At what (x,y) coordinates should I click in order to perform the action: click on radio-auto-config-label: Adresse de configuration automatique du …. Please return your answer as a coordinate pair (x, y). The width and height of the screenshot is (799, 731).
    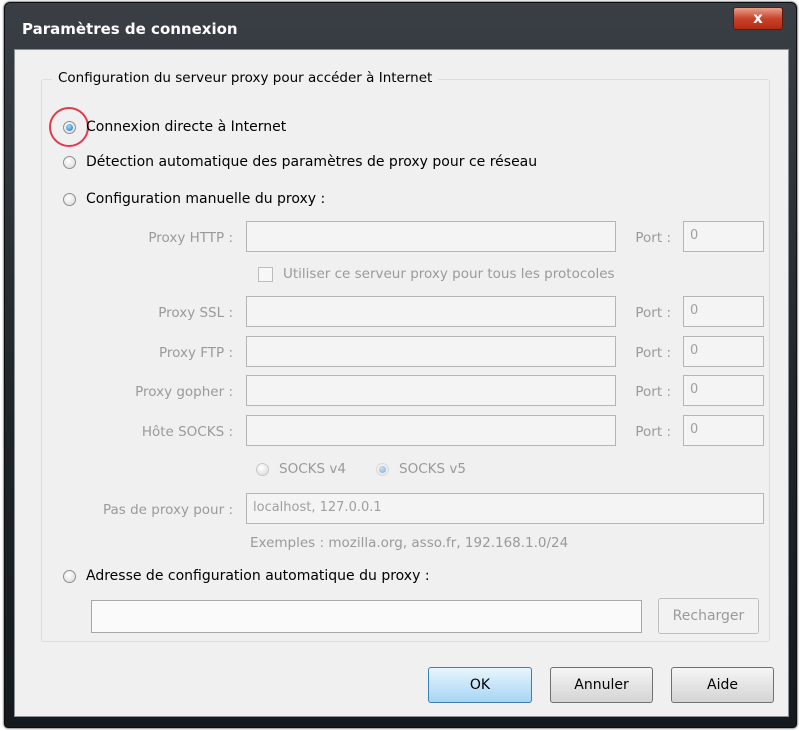
    Looking at the image, I should click on (258, 576).